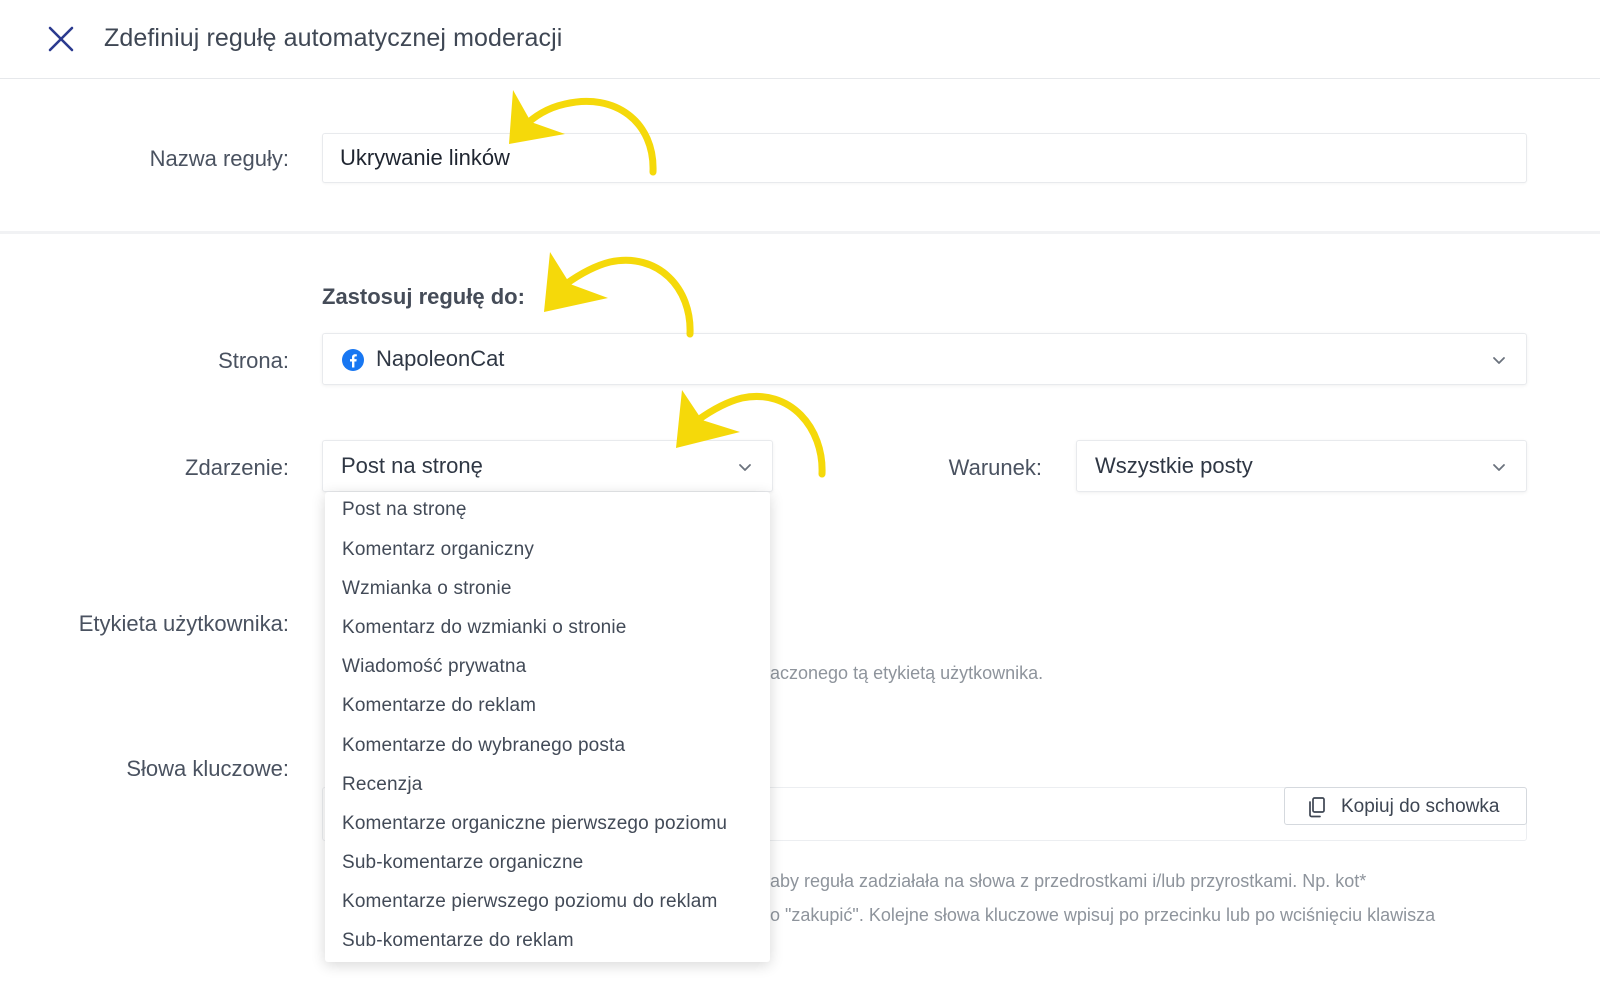 This screenshot has height=1006, width=1600. I want to click on keywords-label: Słowa kluczowe:, so click(207, 768).